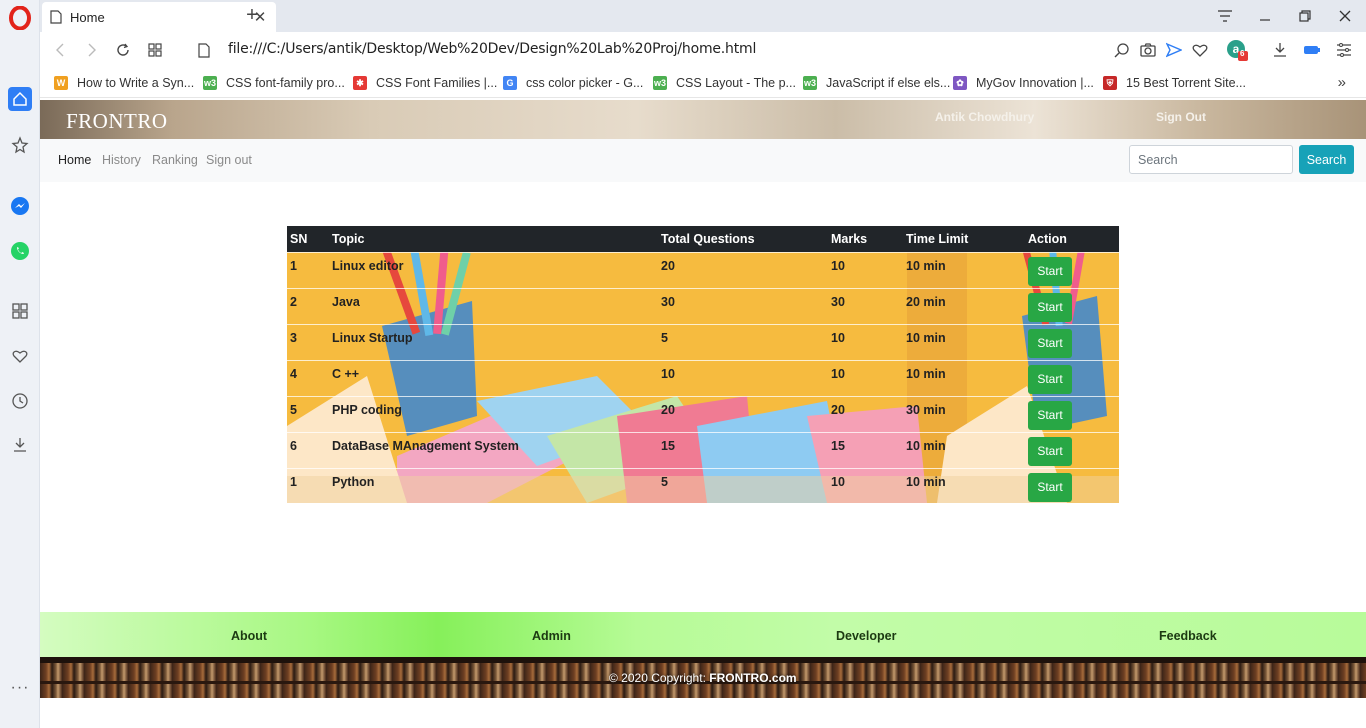 This screenshot has width=1366, height=728. I want to click on back-arrow-icon, so click(60, 50).